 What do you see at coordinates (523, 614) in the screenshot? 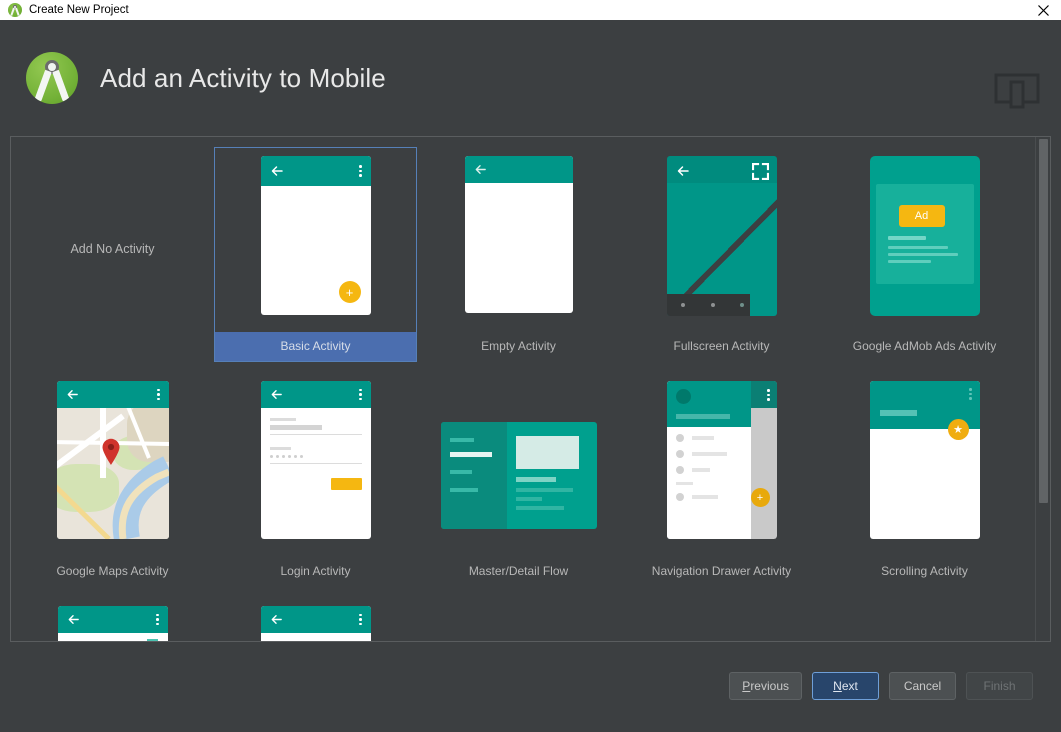
I see `template-row-partial` at bounding box center [523, 614].